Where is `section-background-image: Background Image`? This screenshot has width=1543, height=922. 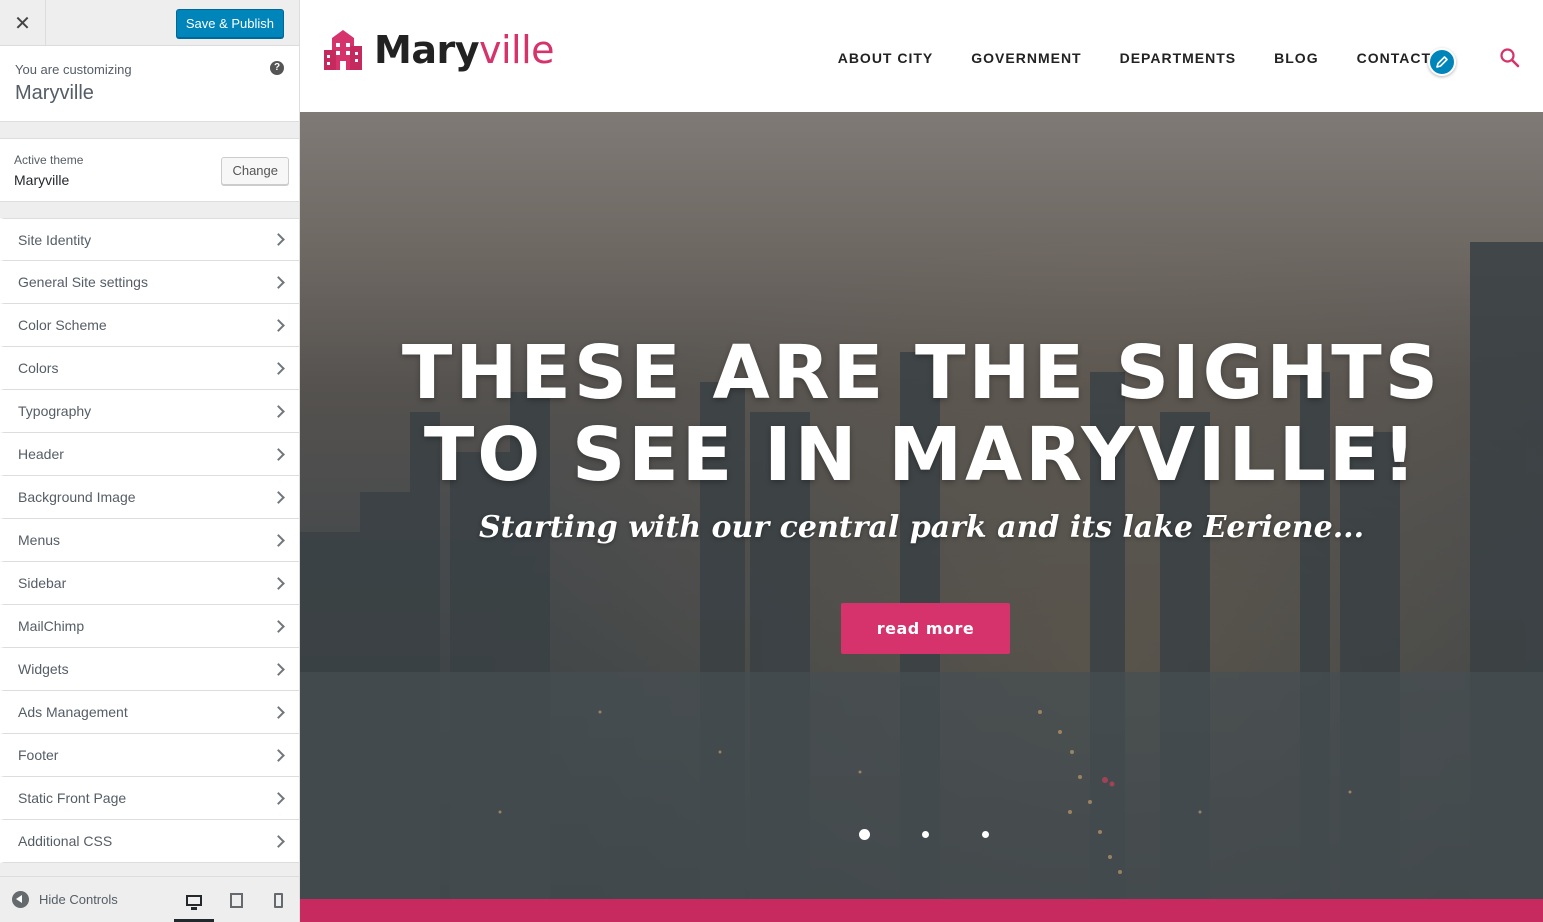
section-background-image: Background Image is located at coordinates (149, 497).